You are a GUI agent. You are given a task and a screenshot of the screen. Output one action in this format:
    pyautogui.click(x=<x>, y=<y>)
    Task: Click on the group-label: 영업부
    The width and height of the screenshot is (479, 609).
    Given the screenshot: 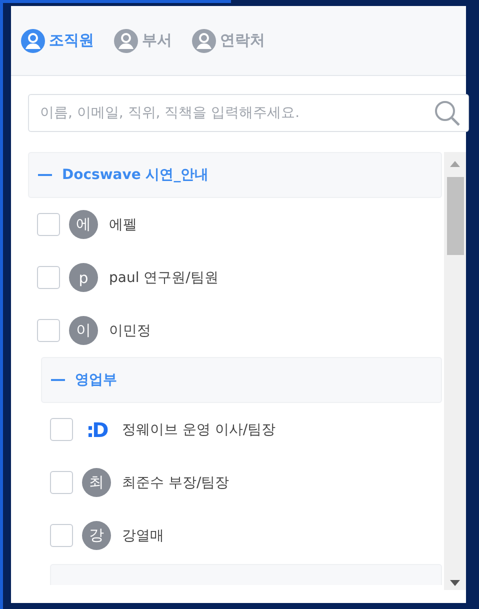 What is the action you would take?
    pyautogui.click(x=96, y=380)
    